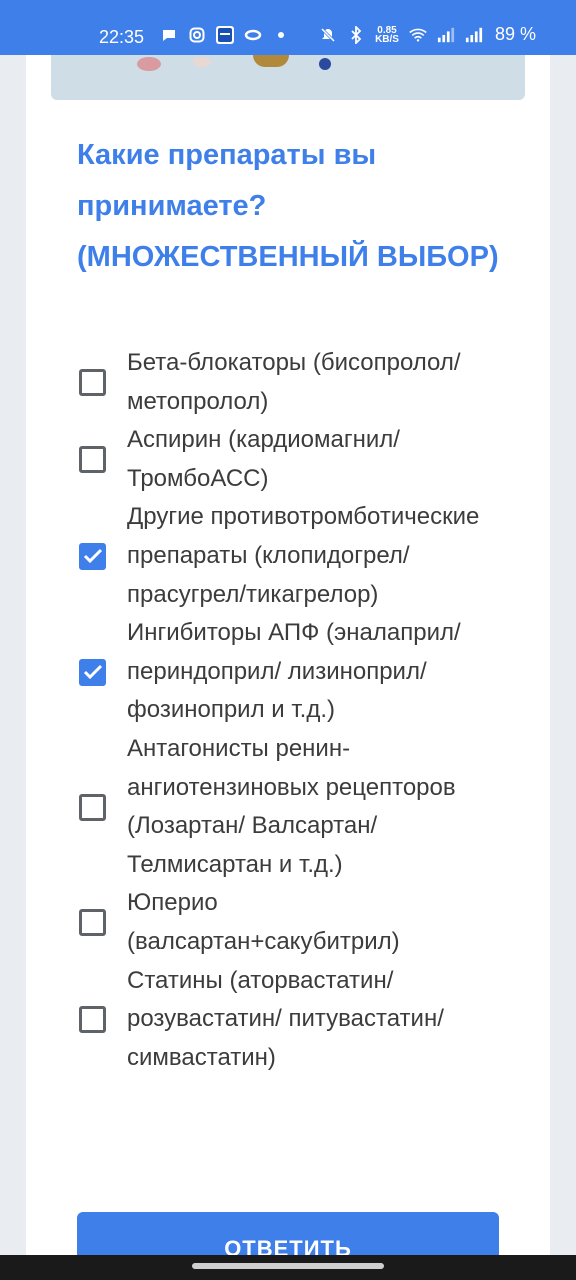 The height and width of the screenshot is (1280, 576). I want to click on home-handle, so click(288, 1266).